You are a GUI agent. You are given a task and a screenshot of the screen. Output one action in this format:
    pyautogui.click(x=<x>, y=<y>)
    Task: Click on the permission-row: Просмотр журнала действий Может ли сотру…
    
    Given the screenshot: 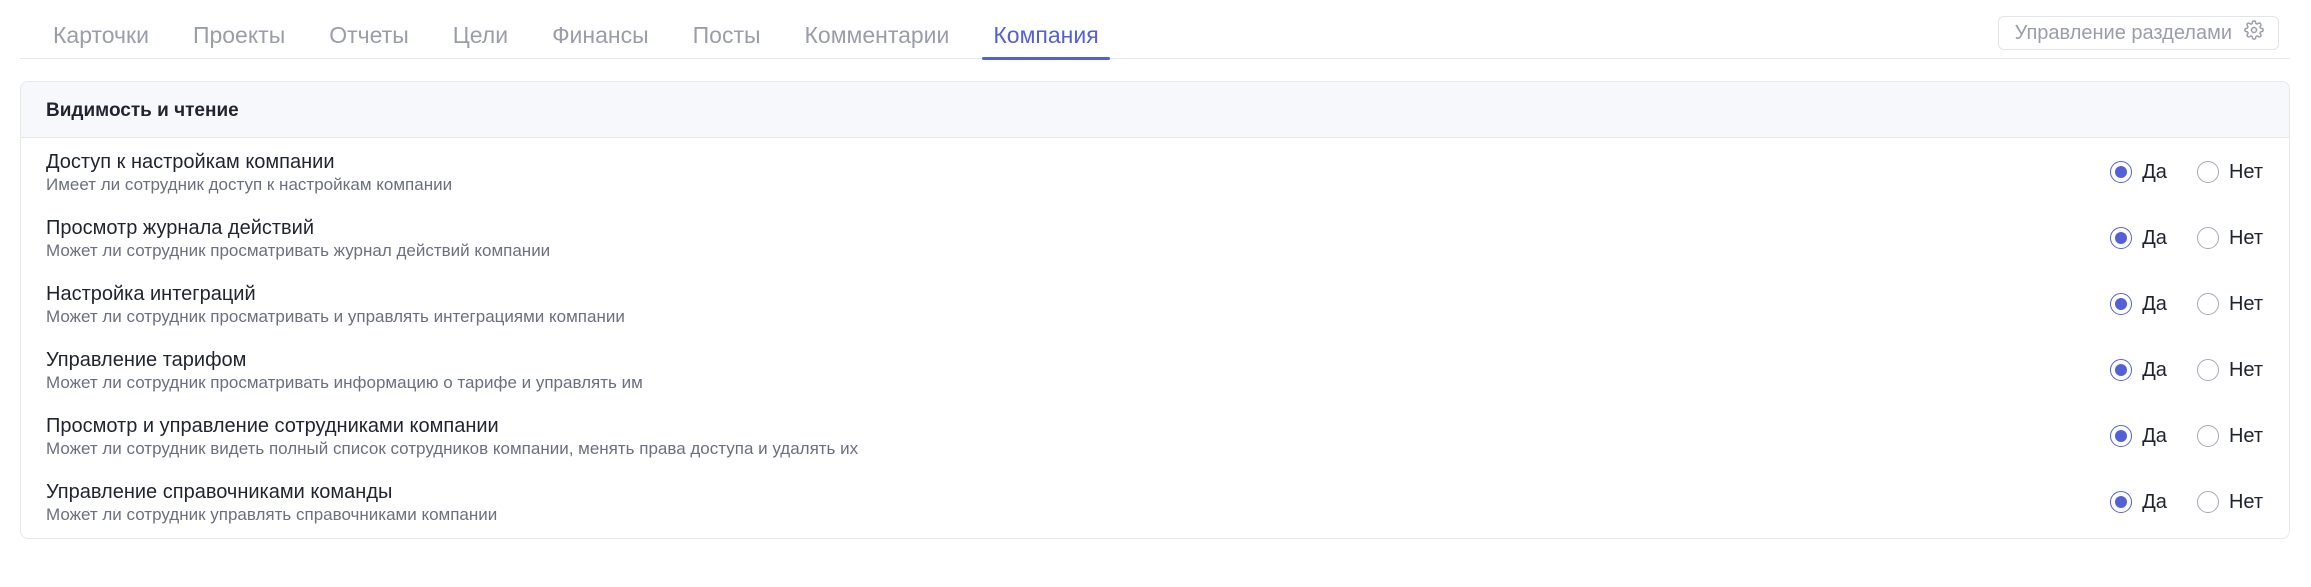 What is the action you would take?
    pyautogui.click(x=1155, y=237)
    